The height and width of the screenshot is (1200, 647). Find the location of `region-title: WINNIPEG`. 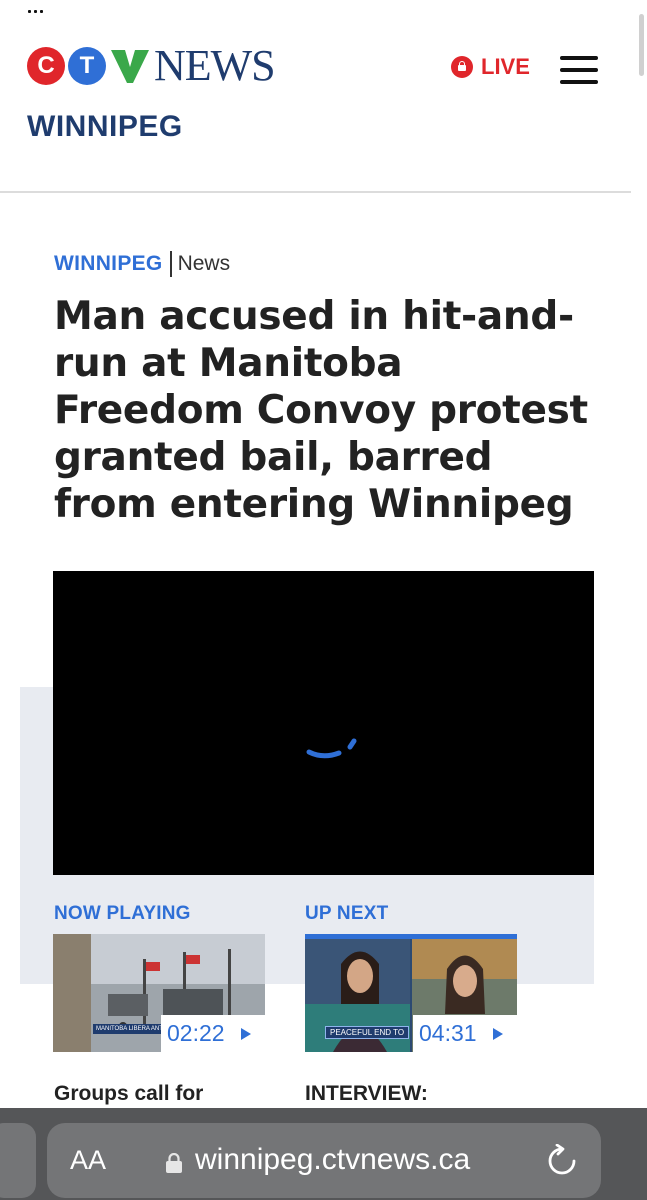

region-title: WINNIPEG is located at coordinates (105, 127).